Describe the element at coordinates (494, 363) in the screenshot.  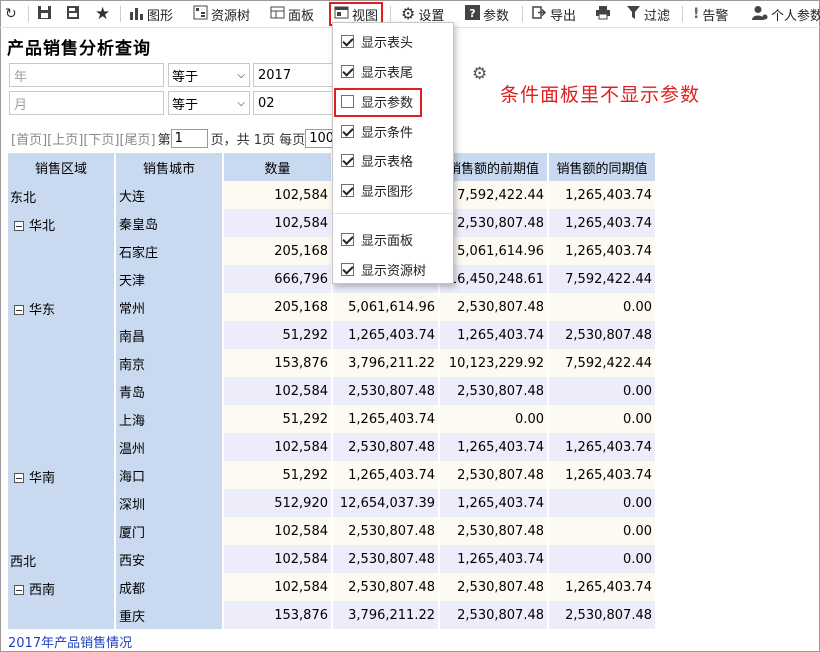
I see `value-cell: 10,123,229.92` at that location.